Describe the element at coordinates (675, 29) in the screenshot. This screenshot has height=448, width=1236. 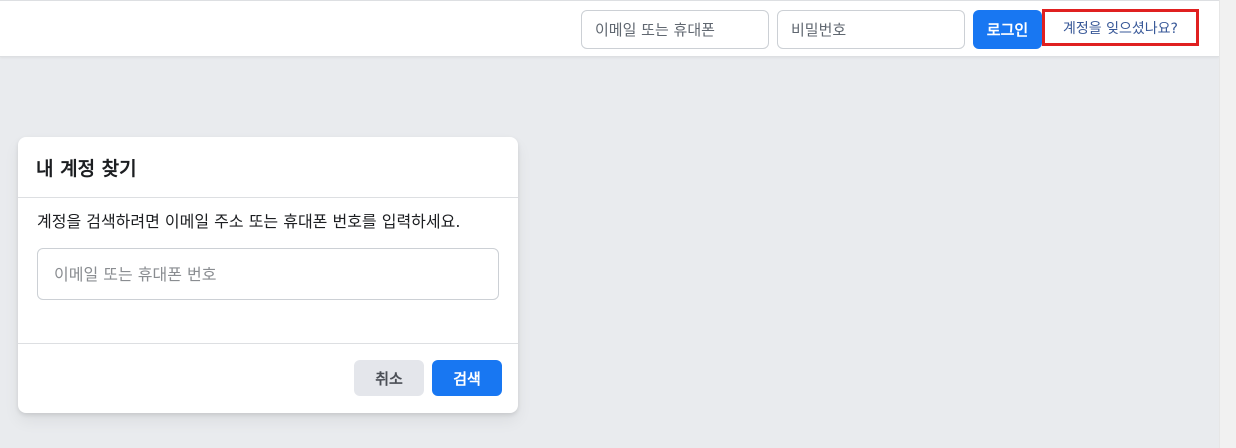
I see `login-email-input` at that location.